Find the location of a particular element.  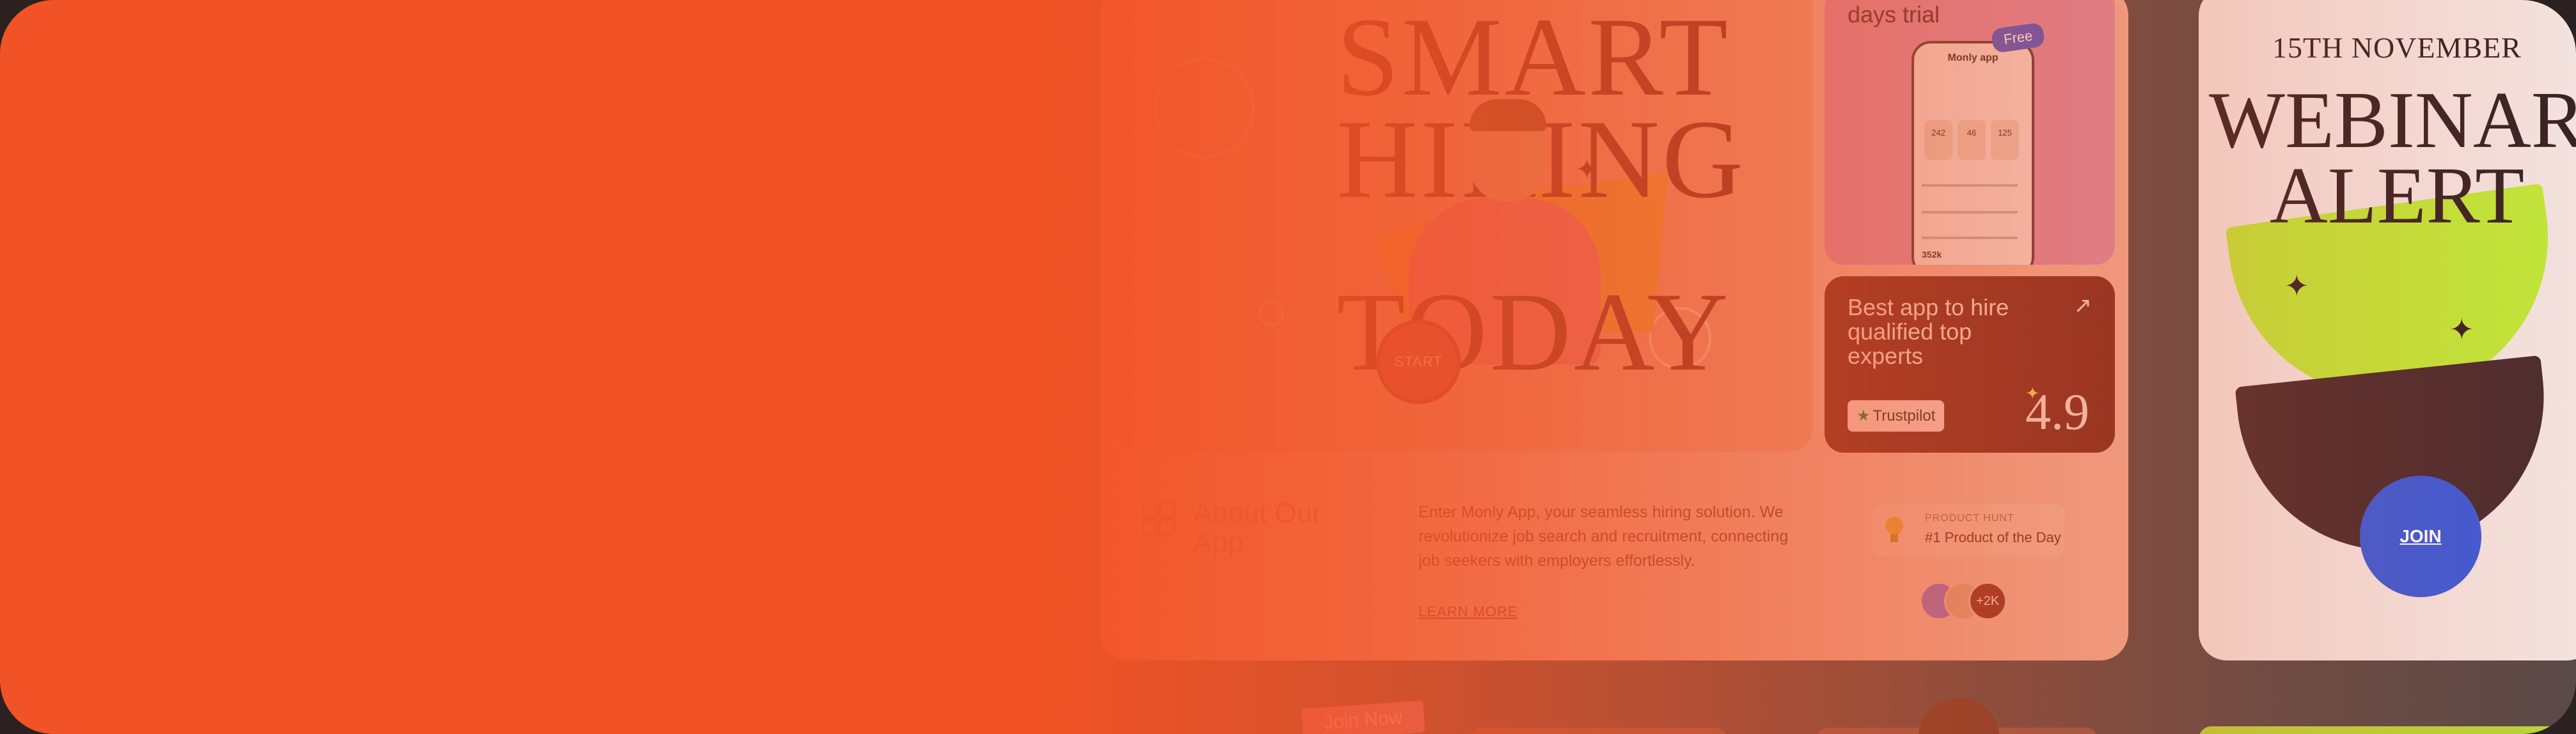

trial-text: days trial is located at coordinates (1894, 14).